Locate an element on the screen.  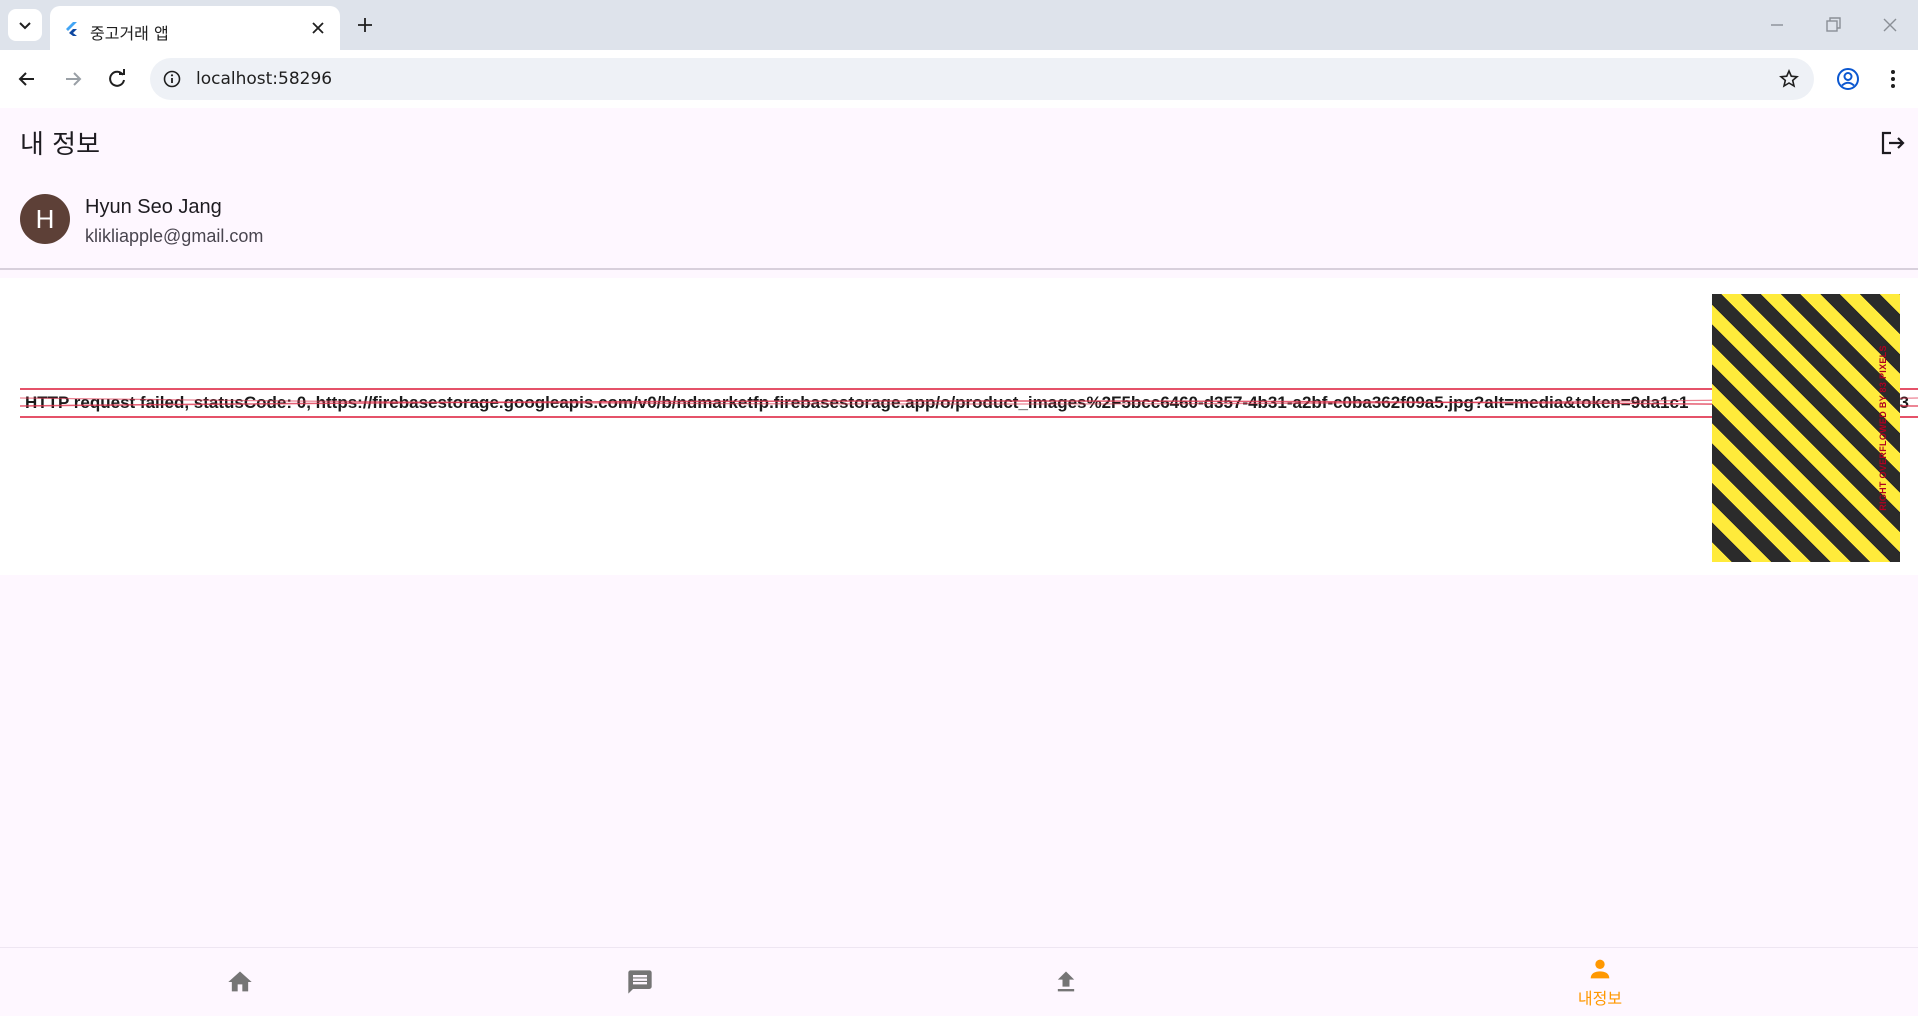
bottom-navigation-bar: 내정보 is located at coordinates (959, 981).